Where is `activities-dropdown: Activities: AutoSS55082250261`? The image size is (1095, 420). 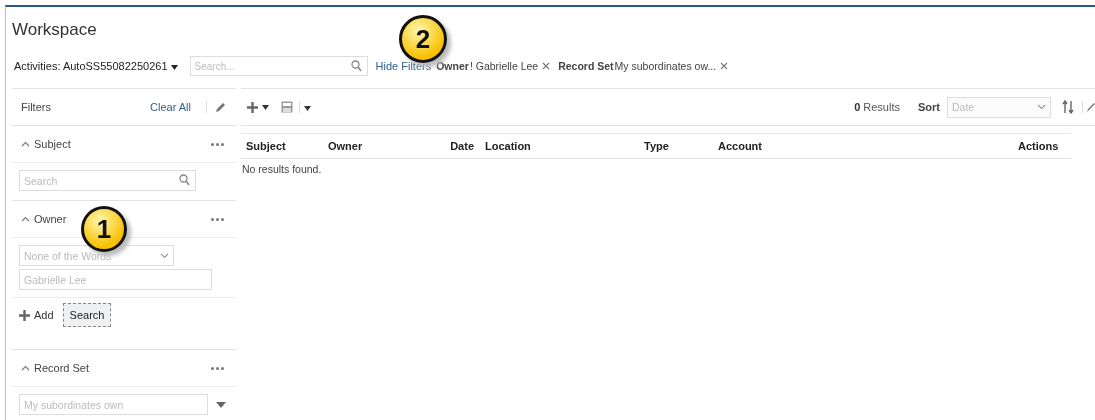
activities-dropdown: Activities: AutoSS55082250261 is located at coordinates (96, 66).